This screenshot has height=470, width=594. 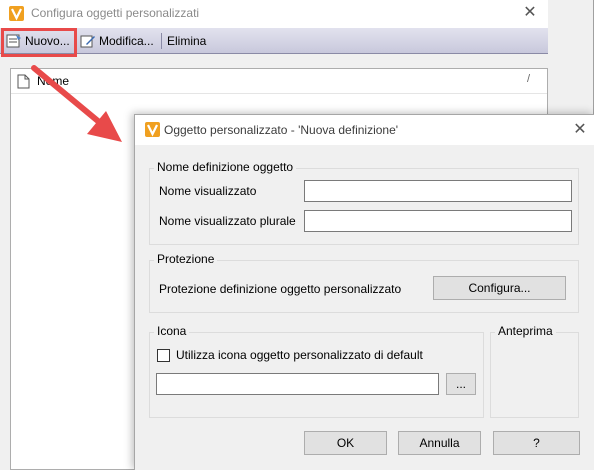 What do you see at coordinates (53, 81) in the screenshot?
I see `name-column-header: Nome` at bounding box center [53, 81].